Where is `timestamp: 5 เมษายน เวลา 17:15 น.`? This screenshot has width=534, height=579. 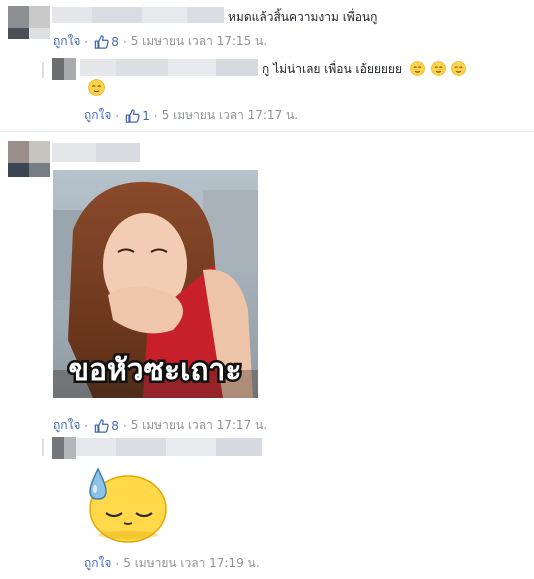
timestamp: 5 เมษายน เวลา 17:15 น. is located at coordinates (199, 41).